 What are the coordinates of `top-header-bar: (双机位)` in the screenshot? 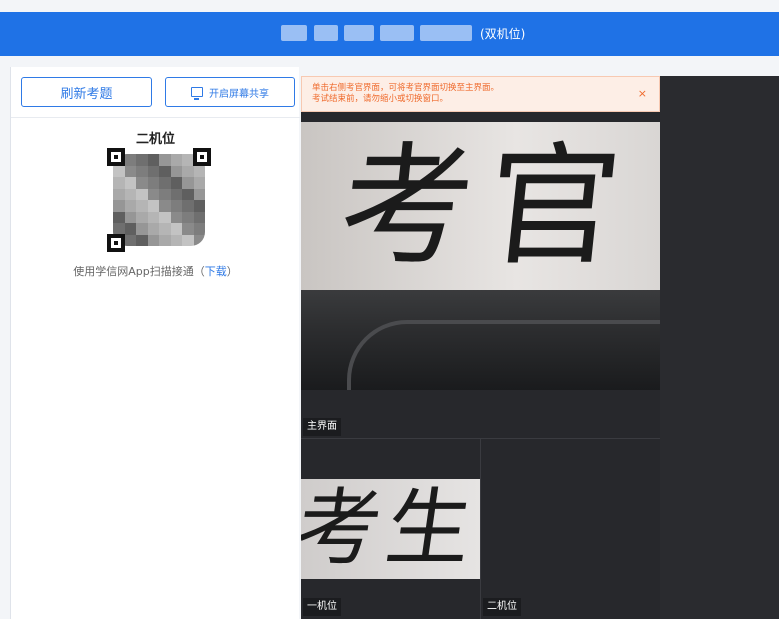 It's located at (389, 34).